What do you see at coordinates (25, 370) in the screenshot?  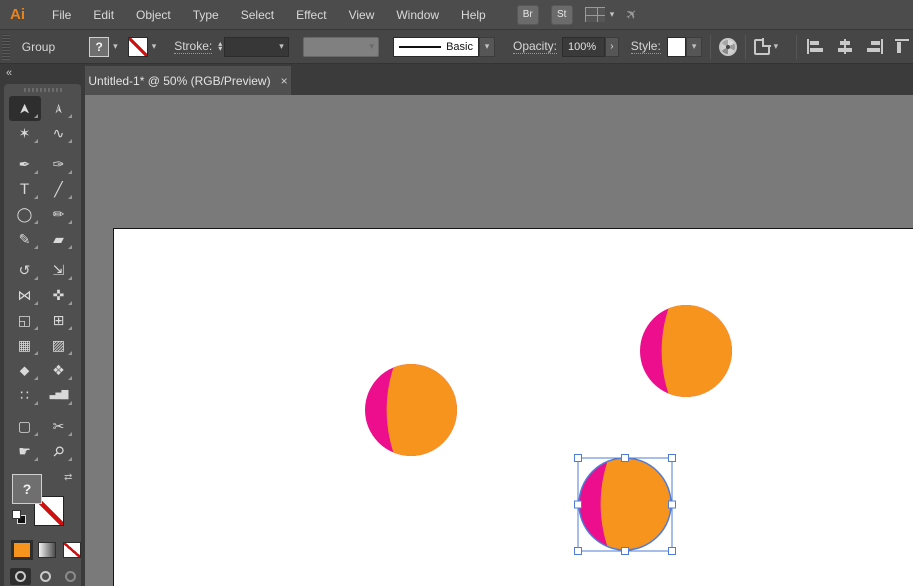 I see `tool-eyedropper: ⬥` at bounding box center [25, 370].